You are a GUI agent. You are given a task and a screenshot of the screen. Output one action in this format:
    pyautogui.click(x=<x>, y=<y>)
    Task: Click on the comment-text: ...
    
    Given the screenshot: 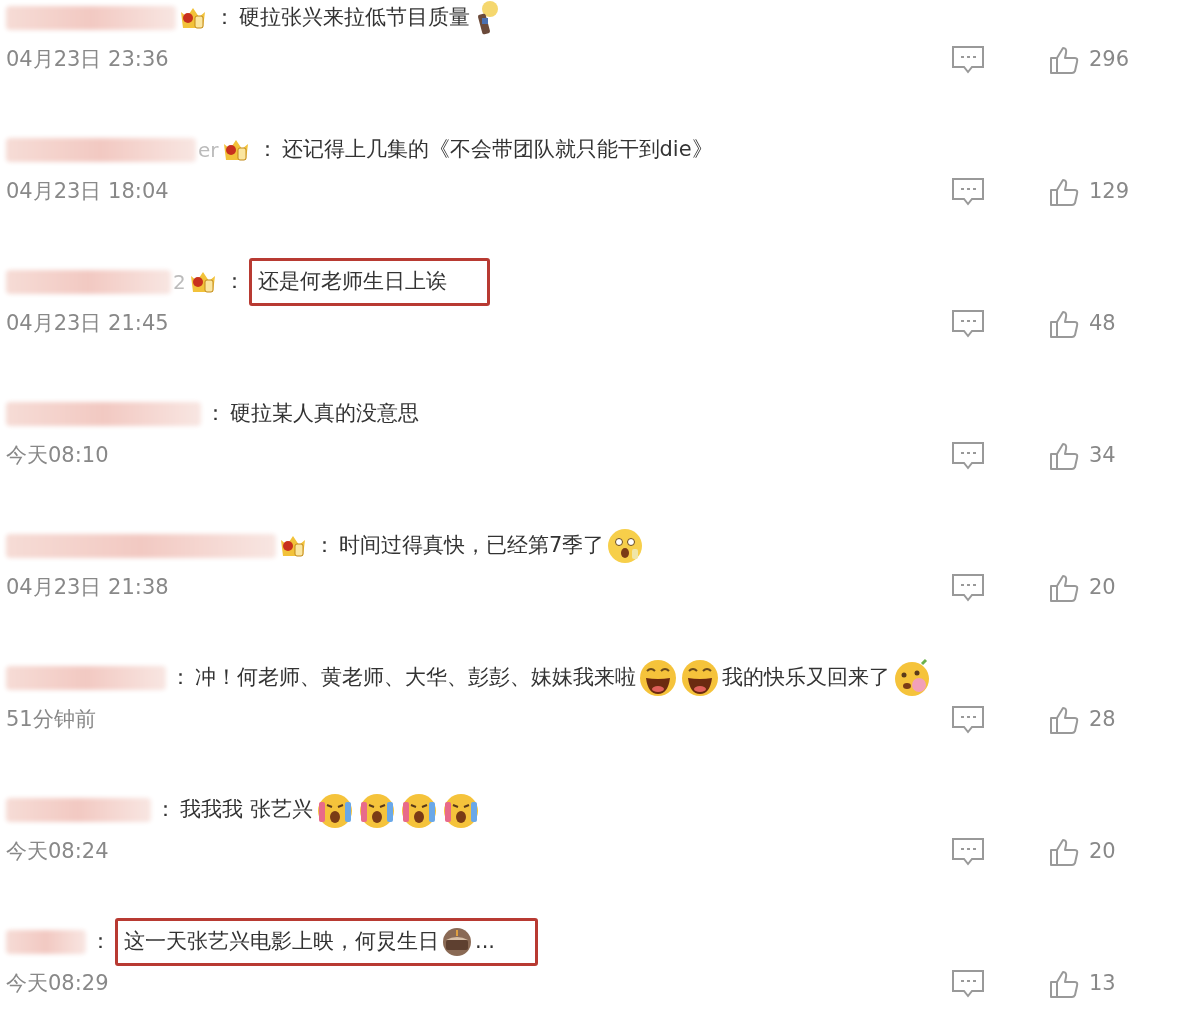 What is the action you would take?
    pyautogui.click(x=485, y=942)
    